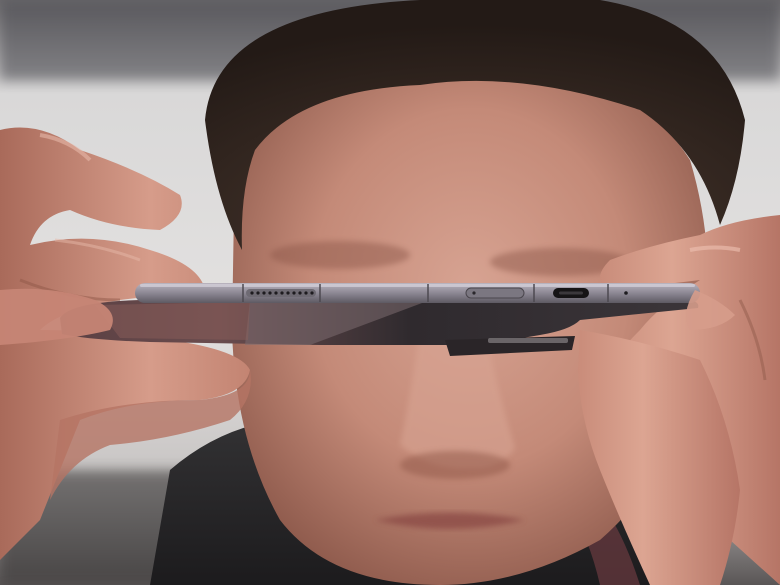  Describe the element at coordinates (626, 293) in the screenshot. I see `microphone-hole` at that location.